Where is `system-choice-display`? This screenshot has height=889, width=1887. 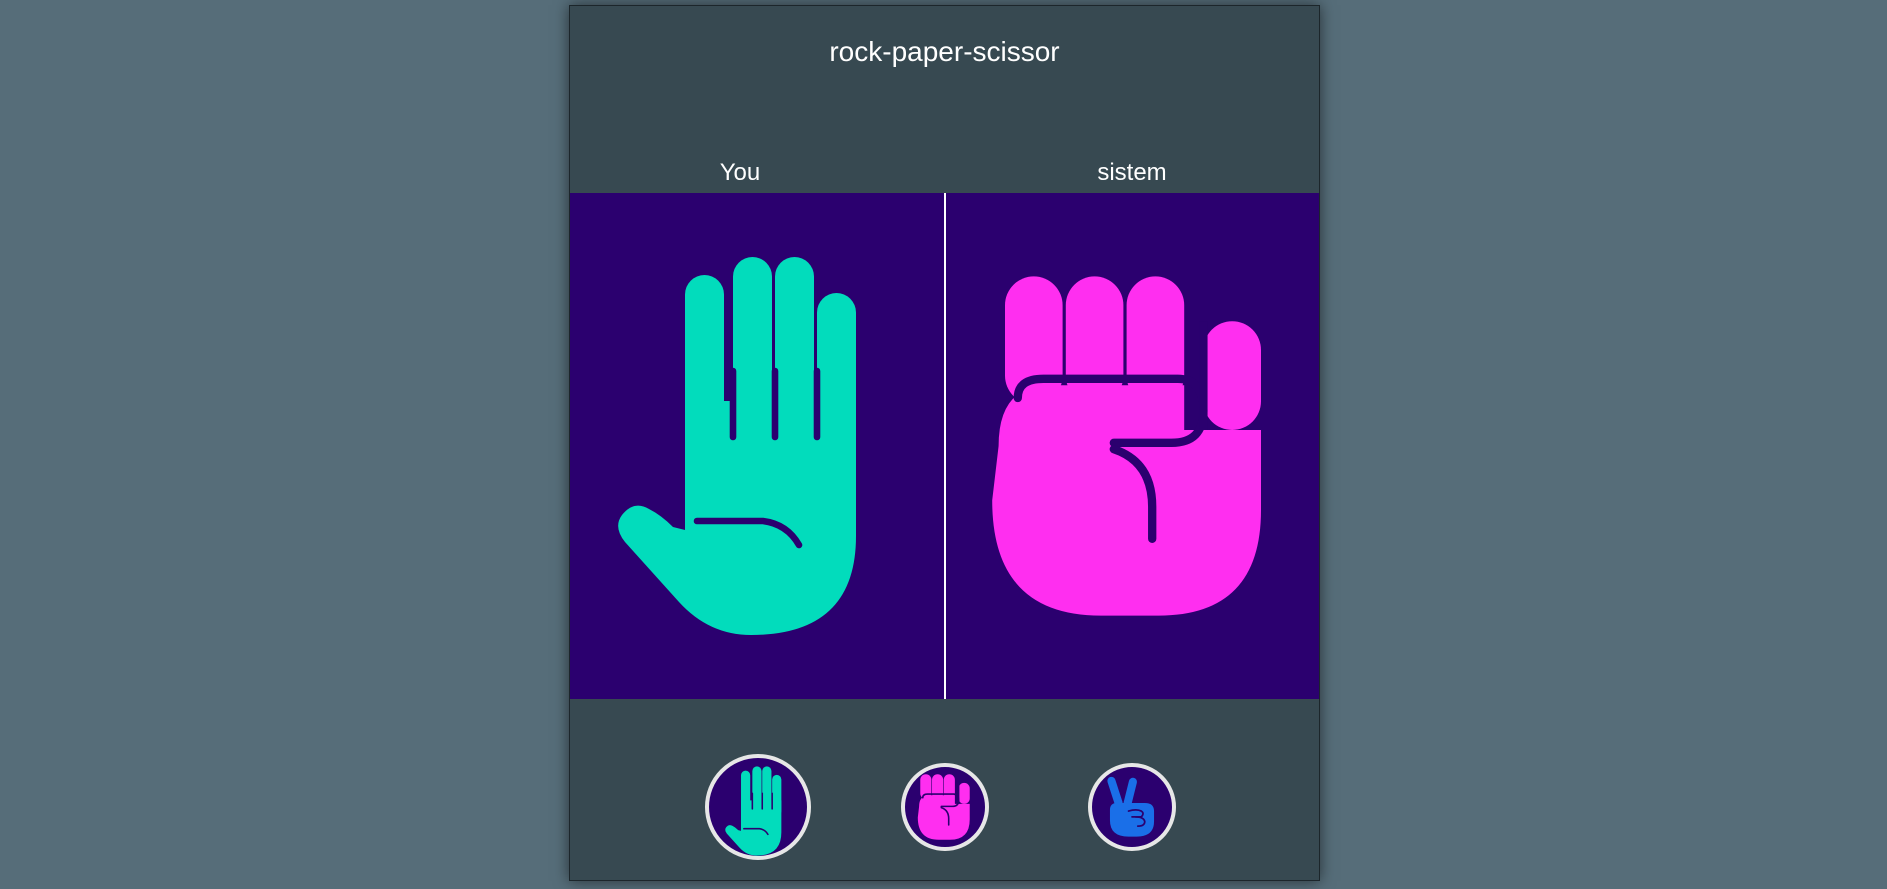
system-choice-display is located at coordinates (1133, 446).